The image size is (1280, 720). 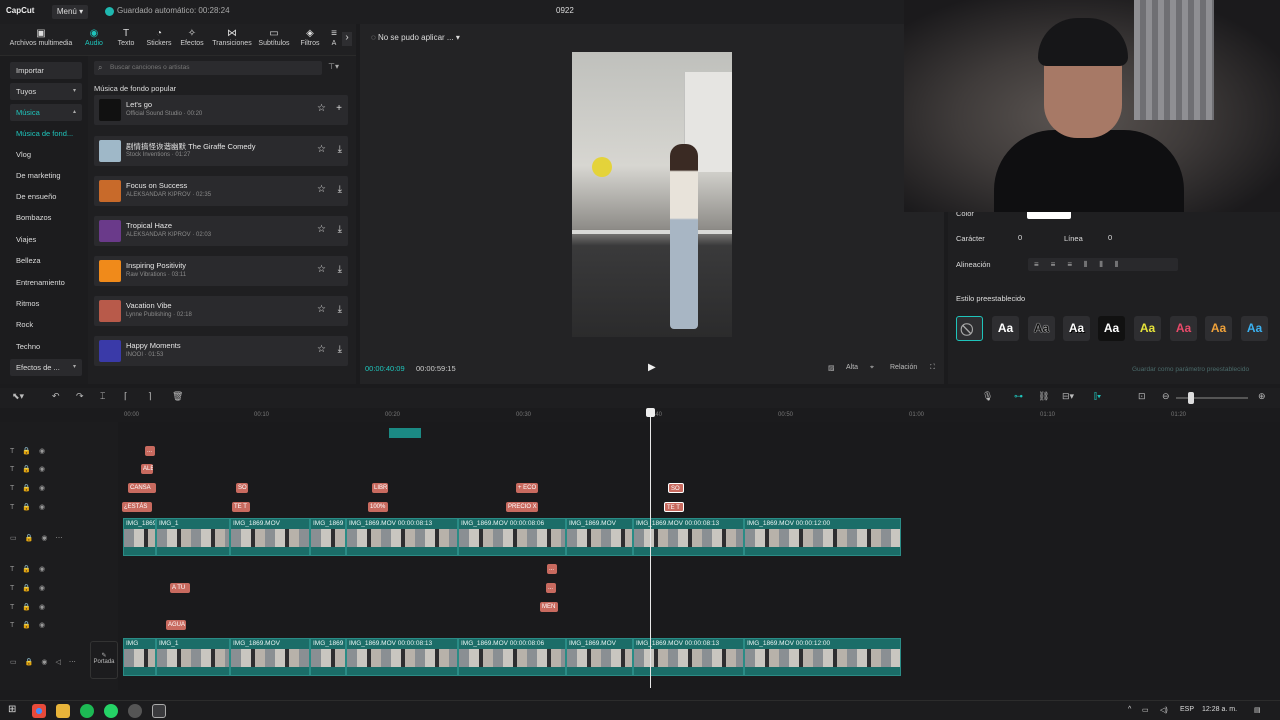 I want to click on text-clip: TE T, so click(x=241, y=507).